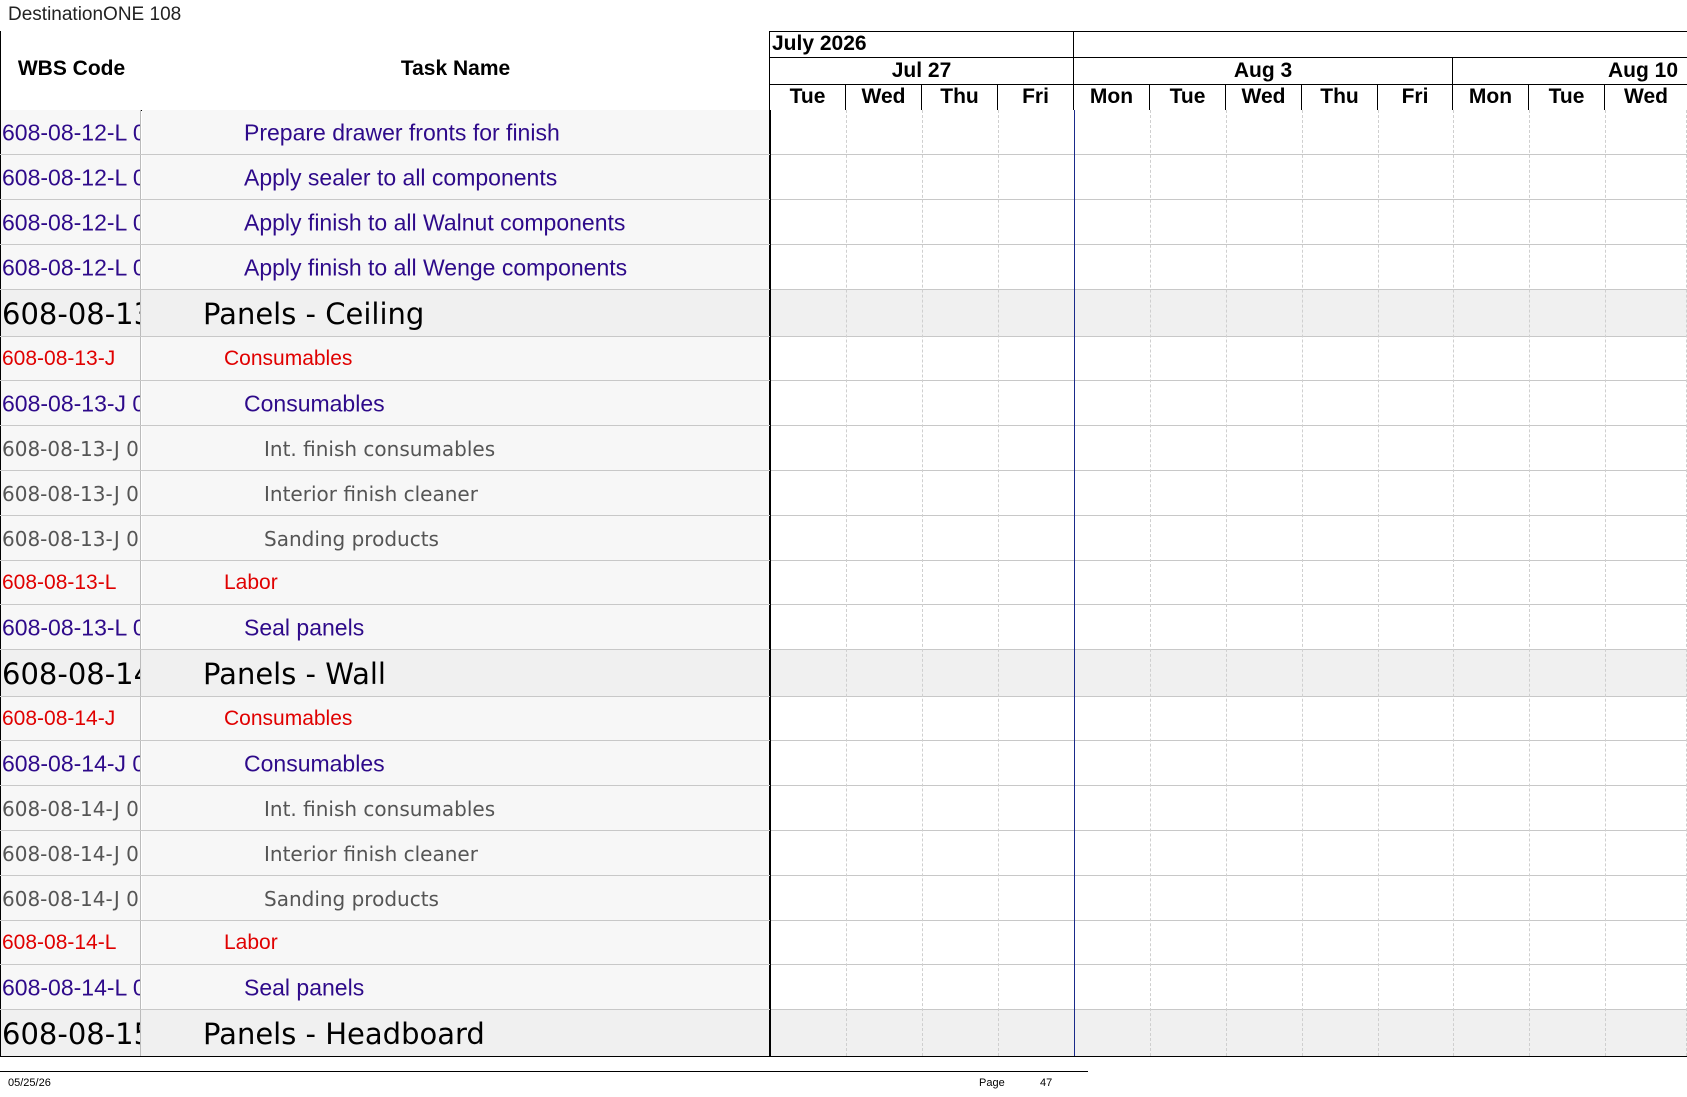 The height and width of the screenshot is (1097, 1687). Describe the element at coordinates (371, 493) in the screenshot. I see `task-name: Interior finish cleaner` at that location.